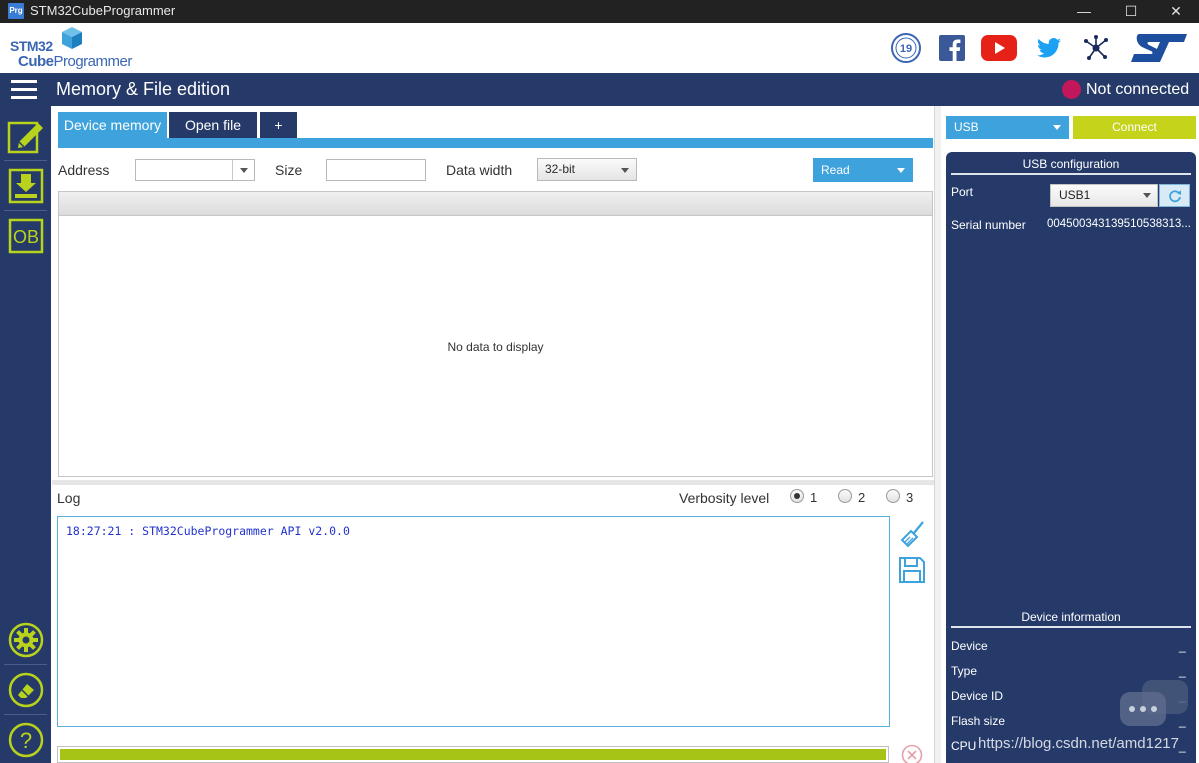  I want to click on download-icon, so click(25, 186).